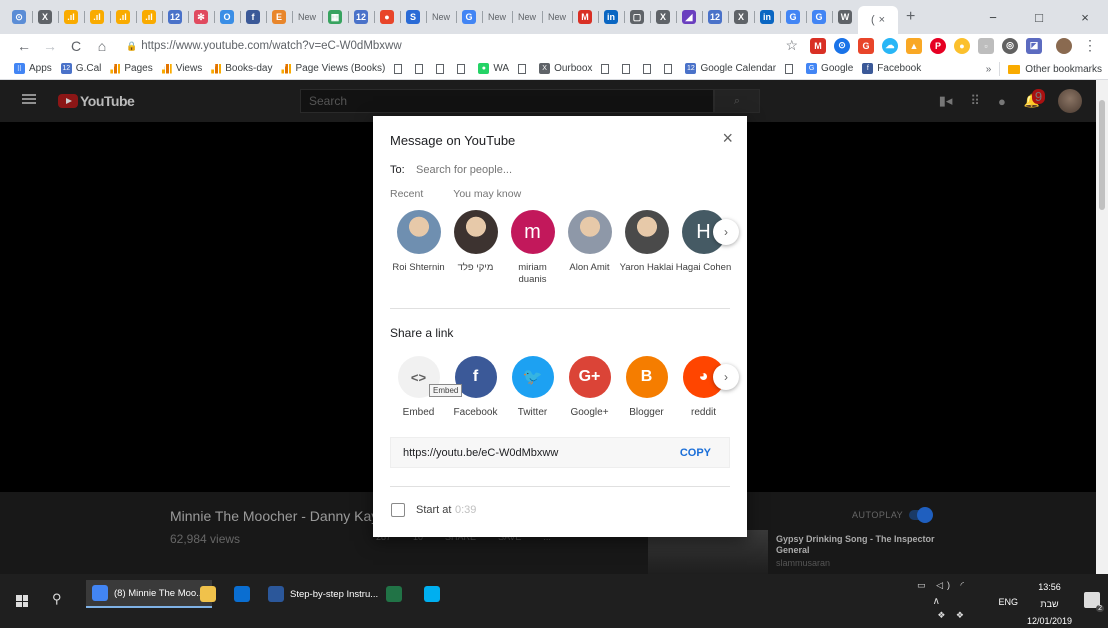 This screenshot has width=1108, height=628. What do you see at coordinates (1070, 101) in the screenshot?
I see `account-avatar` at bounding box center [1070, 101].